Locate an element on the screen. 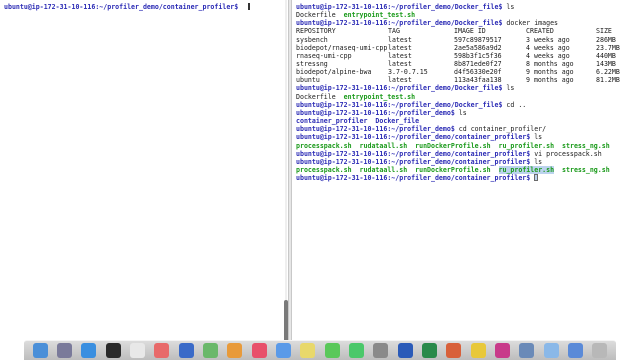 The image size is (640, 360). powerpoint-icon is located at coordinates (454, 350).